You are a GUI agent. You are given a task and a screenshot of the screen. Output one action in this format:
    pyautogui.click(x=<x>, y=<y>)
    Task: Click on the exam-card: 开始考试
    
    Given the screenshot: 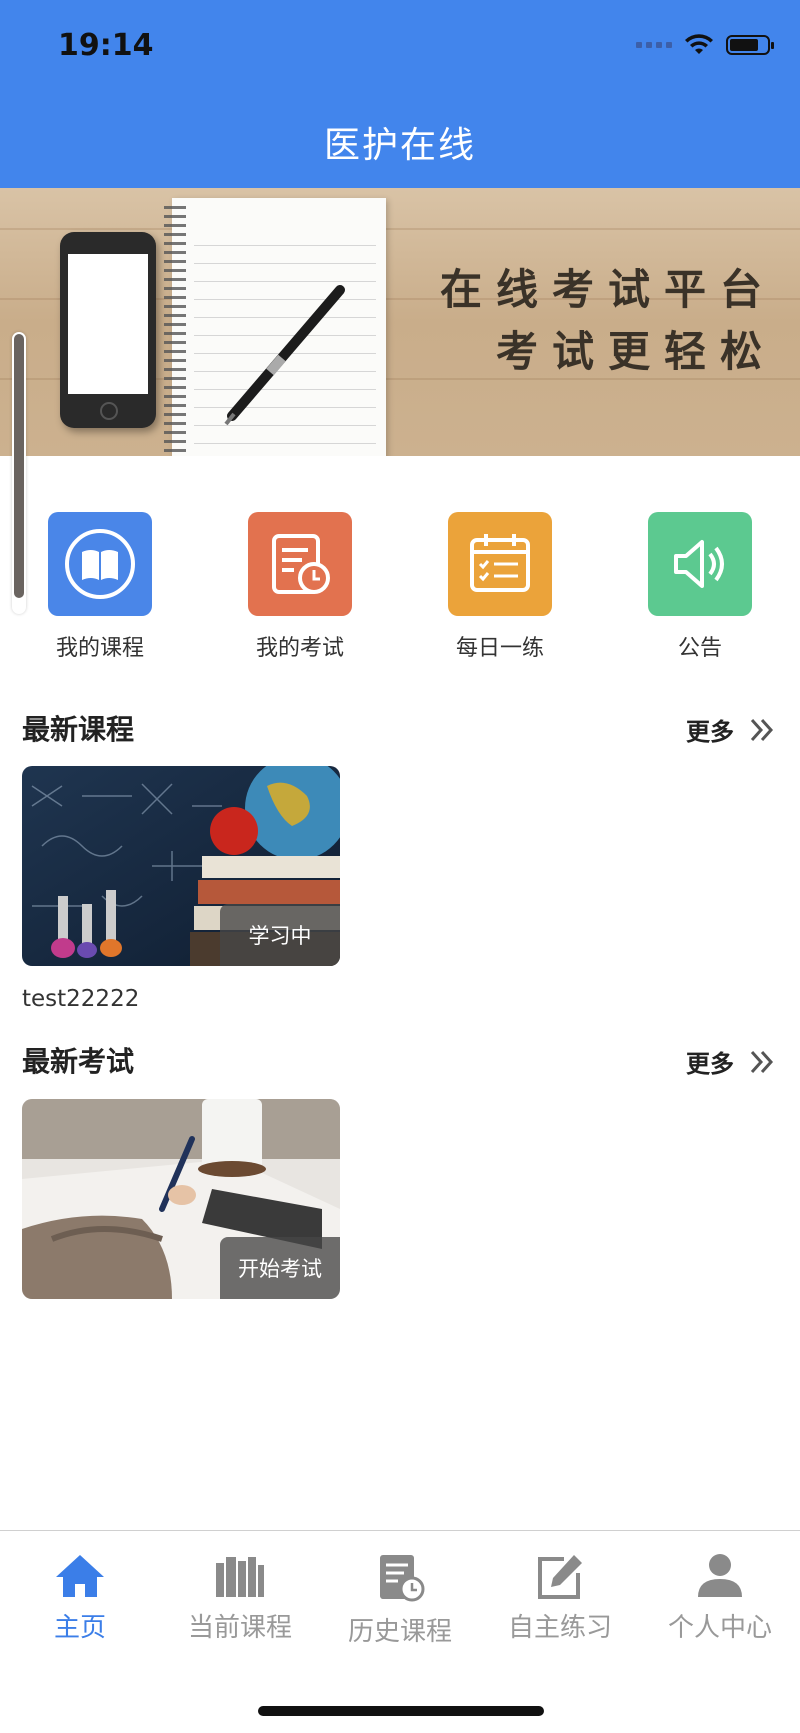 What is the action you would take?
    pyautogui.click(x=181, y=1199)
    